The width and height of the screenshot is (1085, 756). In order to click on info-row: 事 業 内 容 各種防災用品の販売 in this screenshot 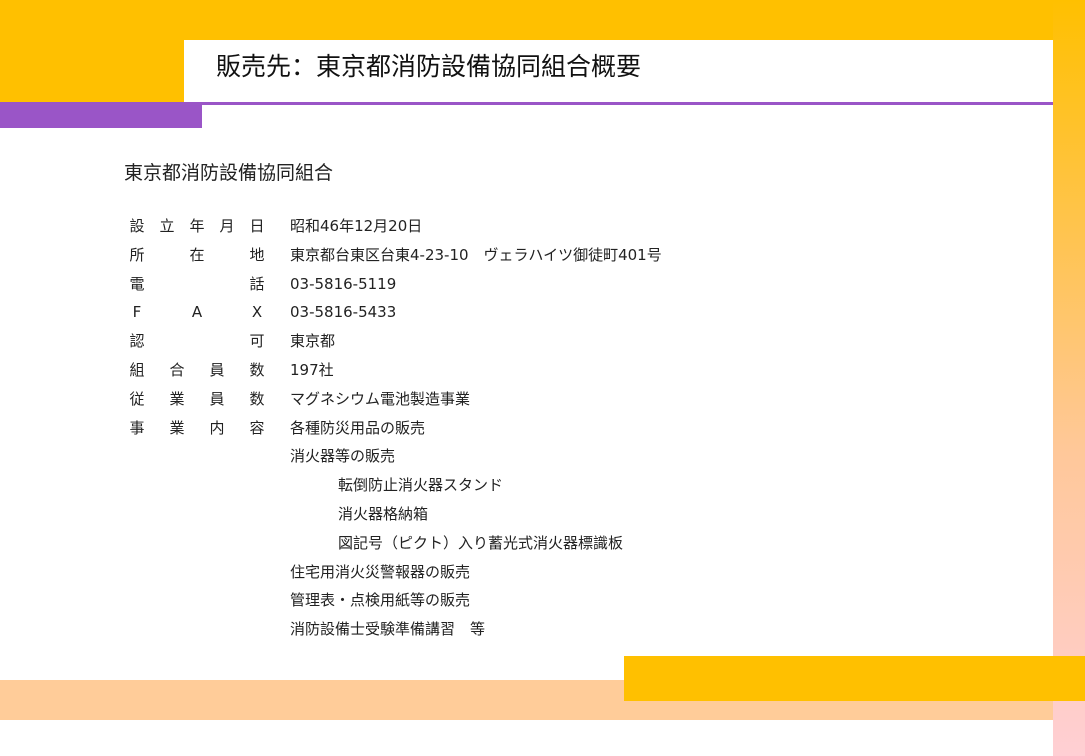, I will do `click(395, 428)`.